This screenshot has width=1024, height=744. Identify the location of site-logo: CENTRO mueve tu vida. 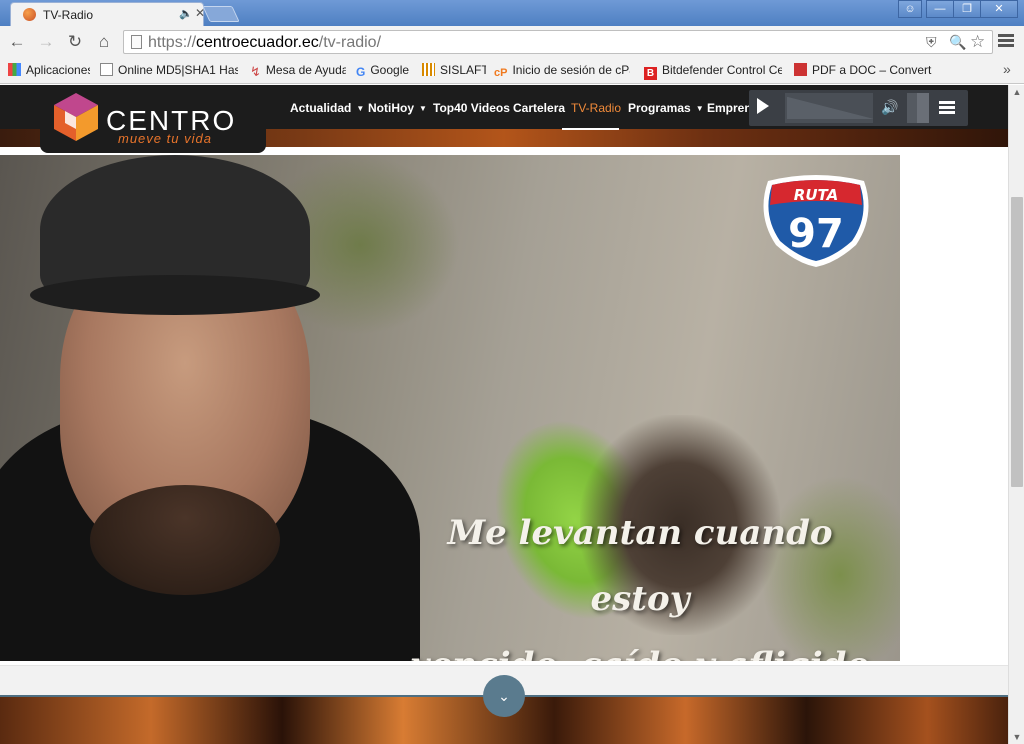
(153, 119).